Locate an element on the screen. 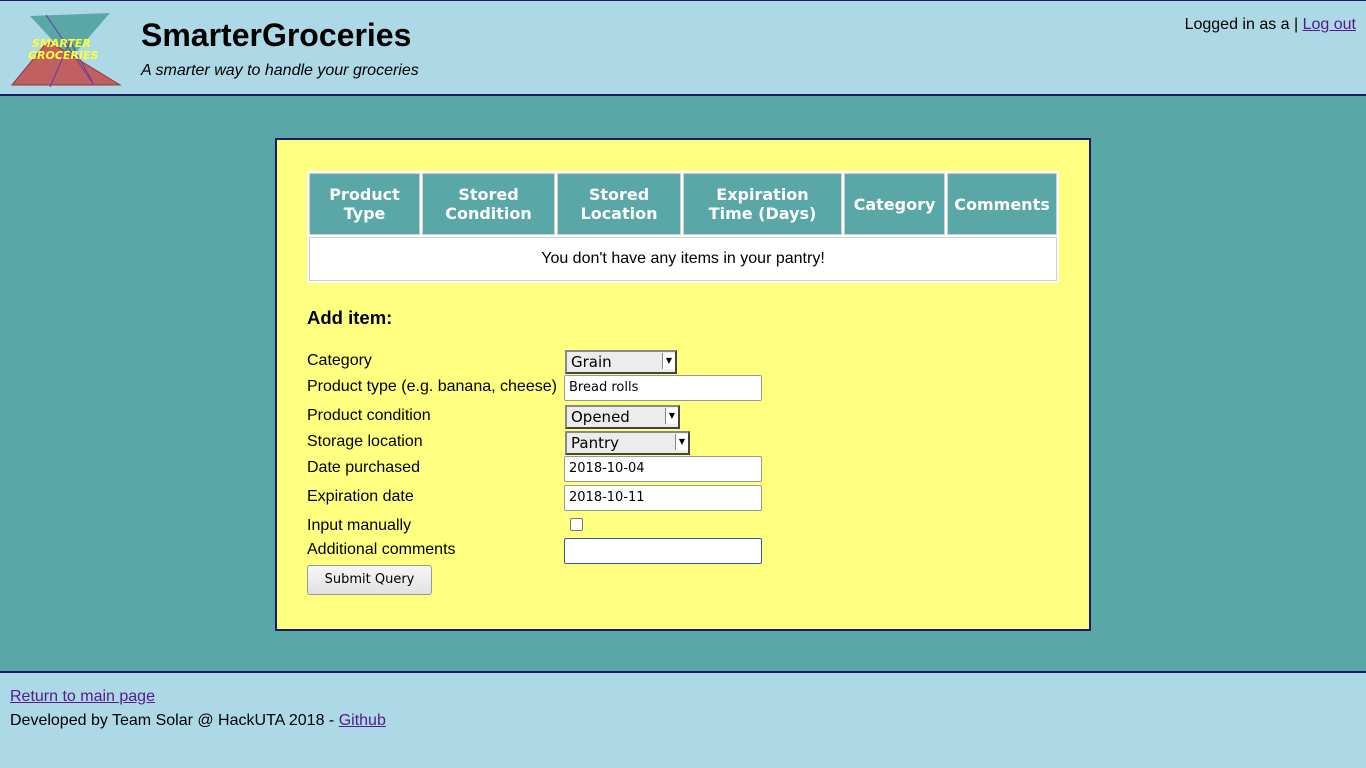 The width and height of the screenshot is (1366, 768). logged-in-text: Logged in as a | is located at coordinates (1241, 24).